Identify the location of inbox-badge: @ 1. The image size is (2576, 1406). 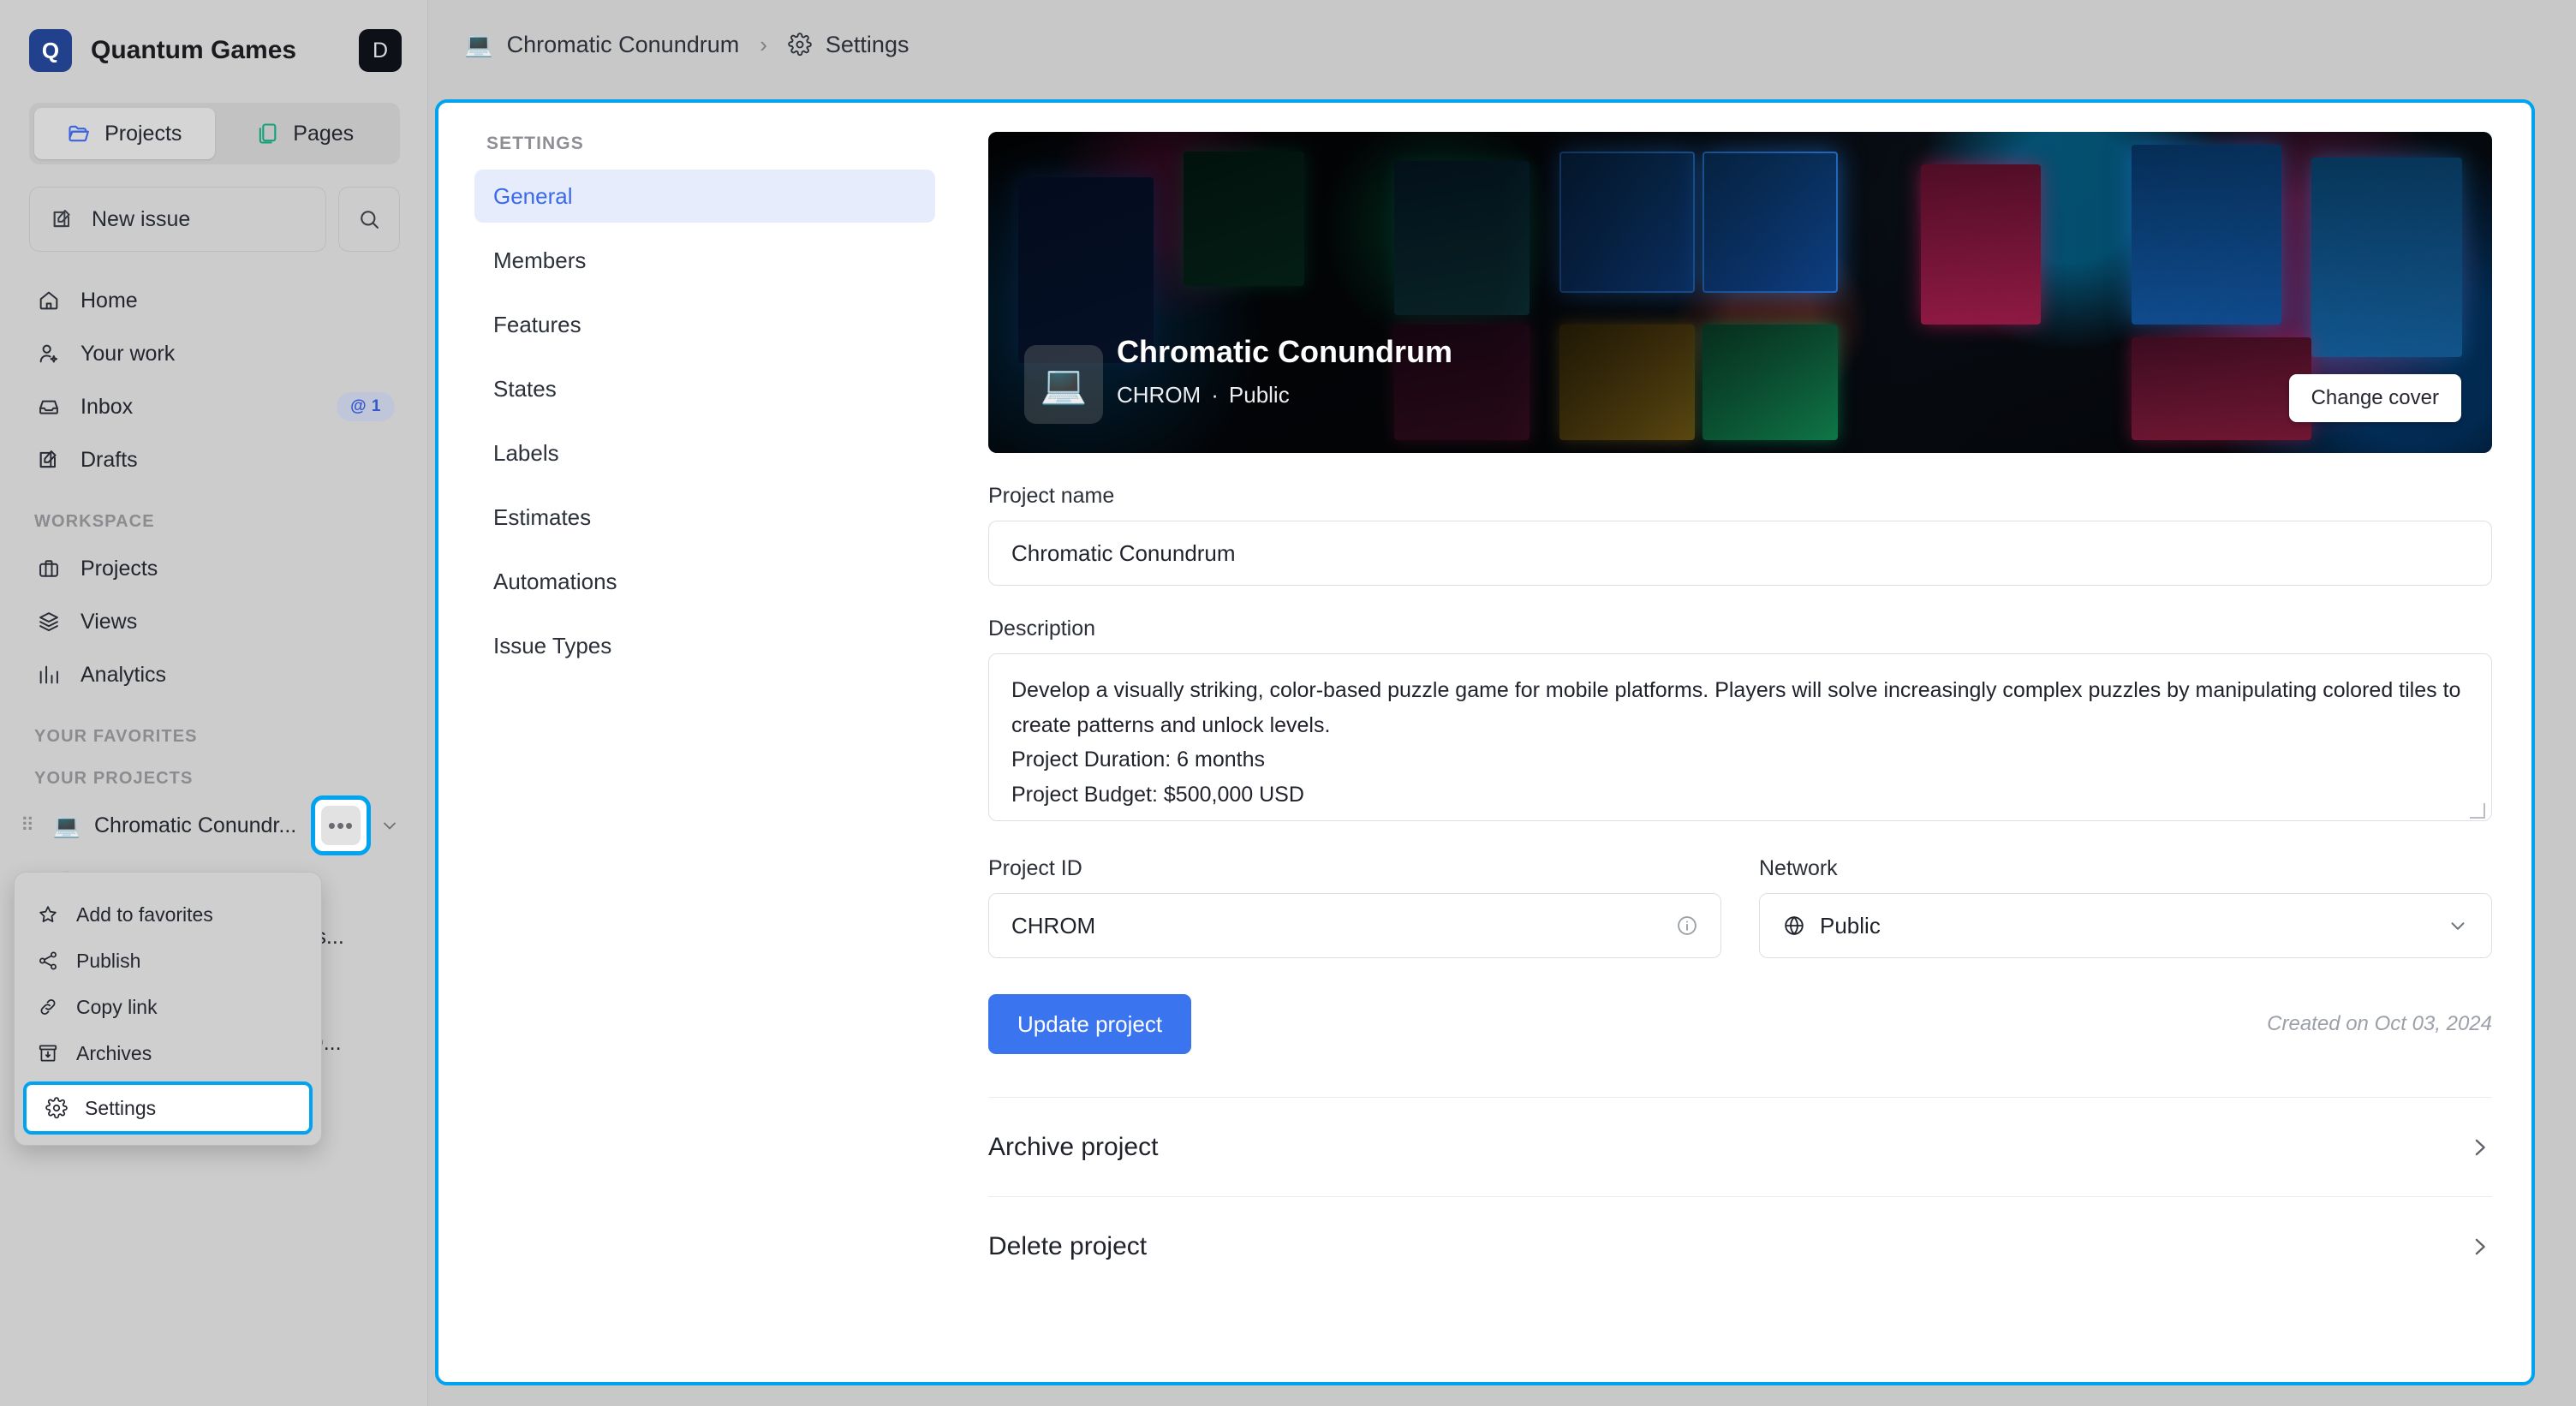
(366, 406).